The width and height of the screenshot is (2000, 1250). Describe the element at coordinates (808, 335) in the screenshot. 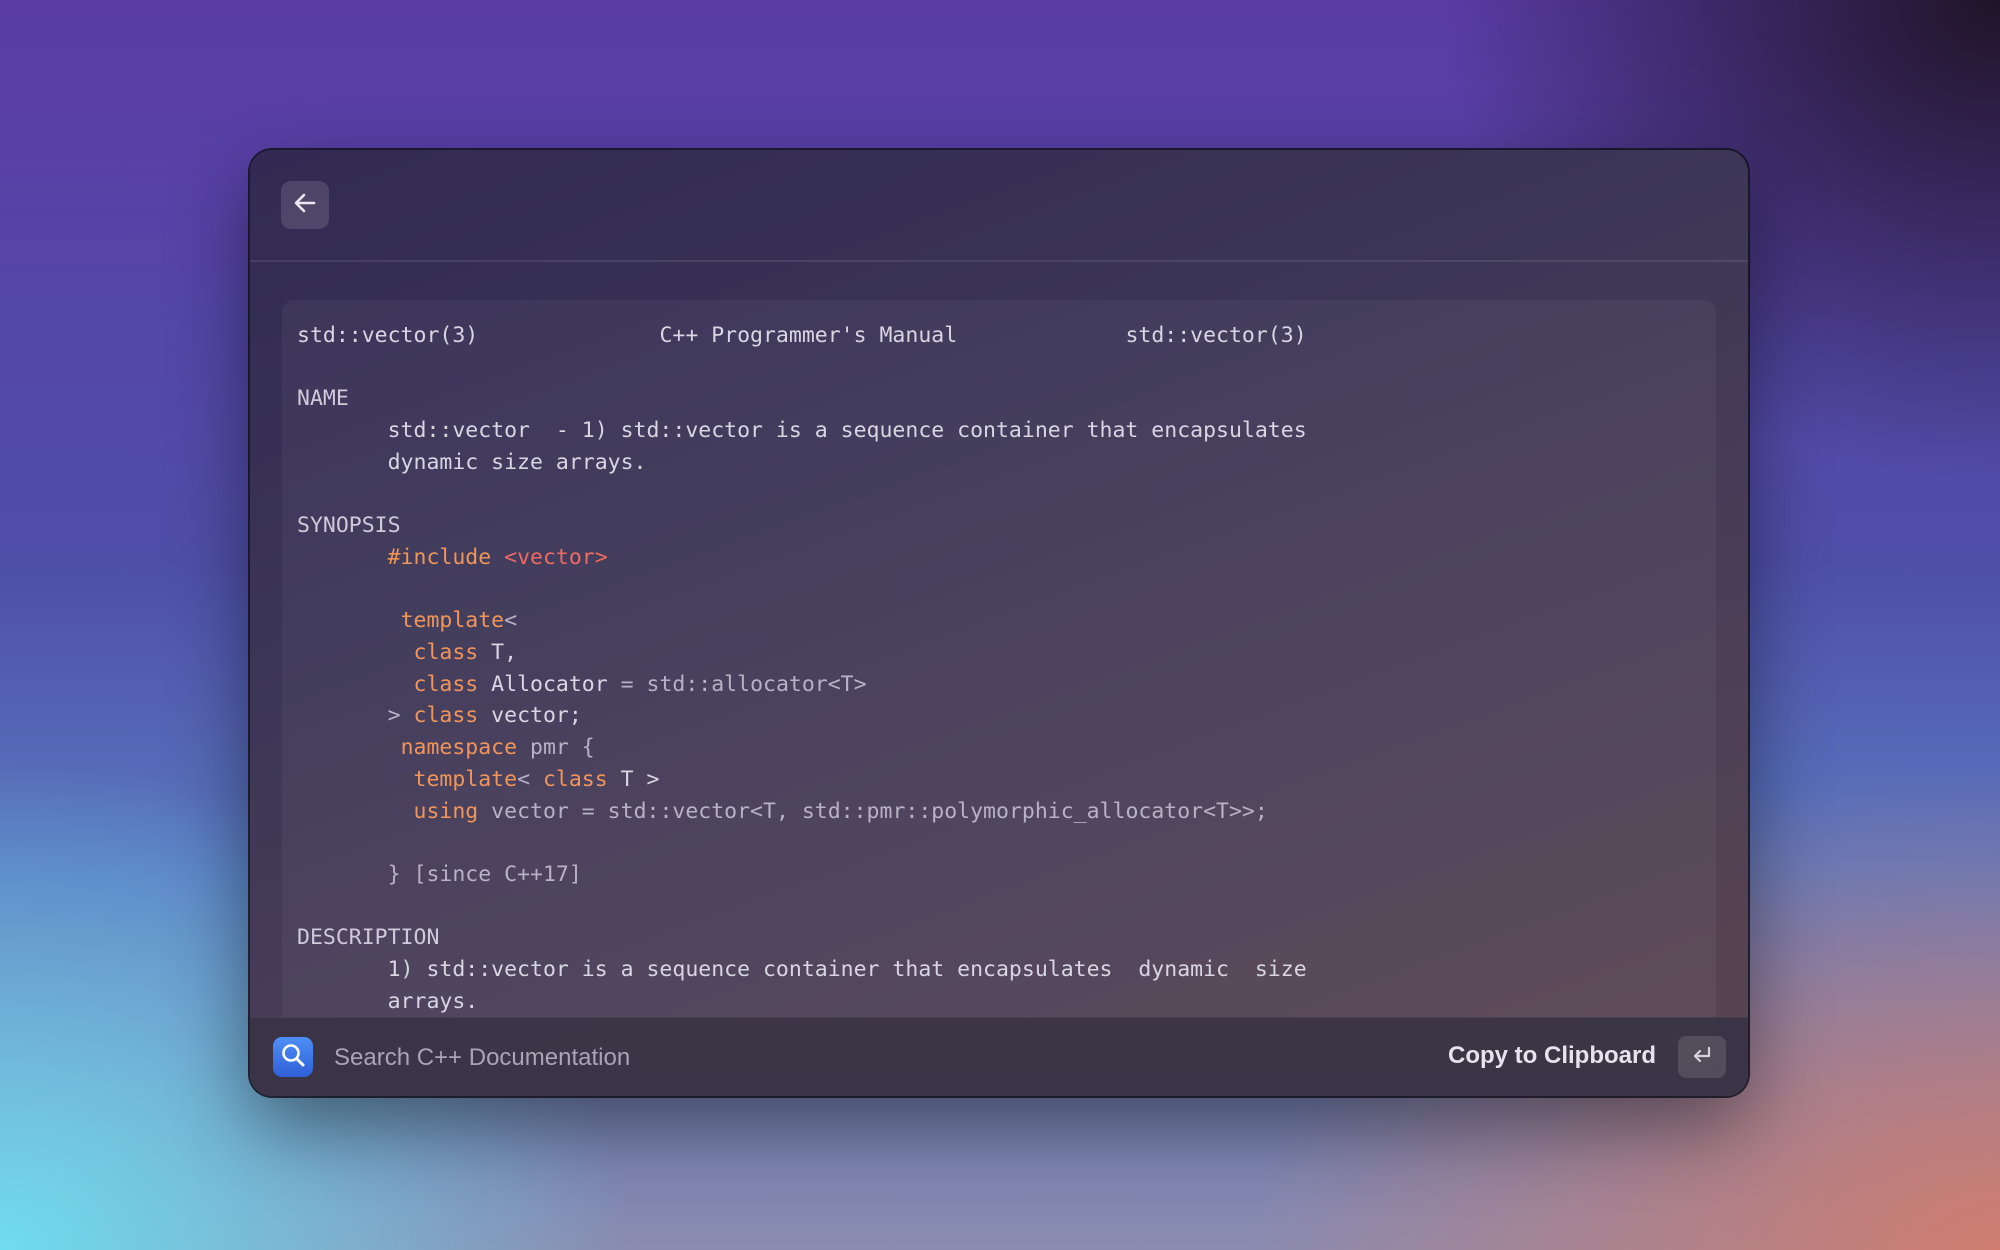

I see `title-center: C++ Programmer's Manual` at that location.